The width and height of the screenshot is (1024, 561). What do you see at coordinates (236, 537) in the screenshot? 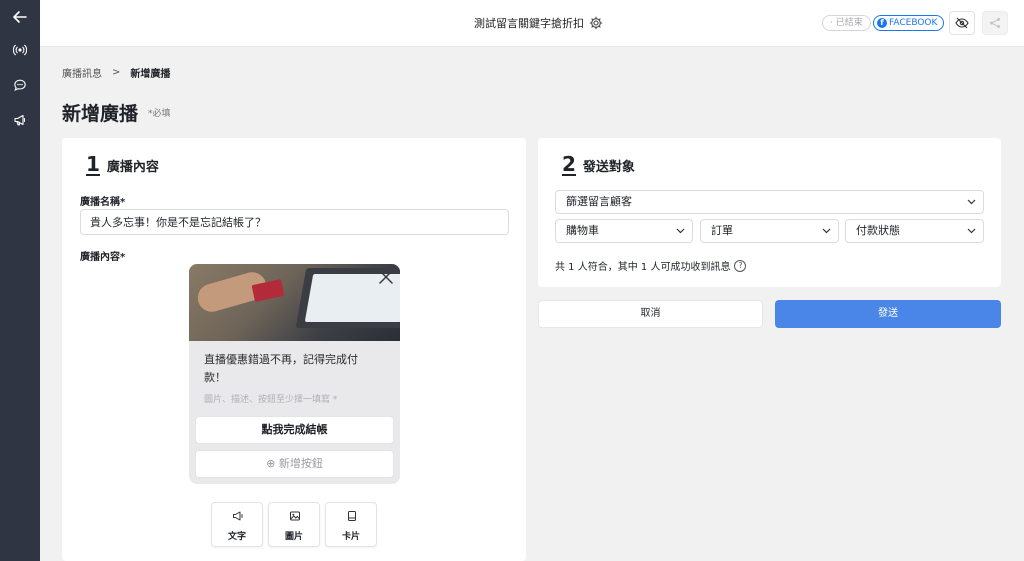
I see `add-text-label: 文字` at bounding box center [236, 537].